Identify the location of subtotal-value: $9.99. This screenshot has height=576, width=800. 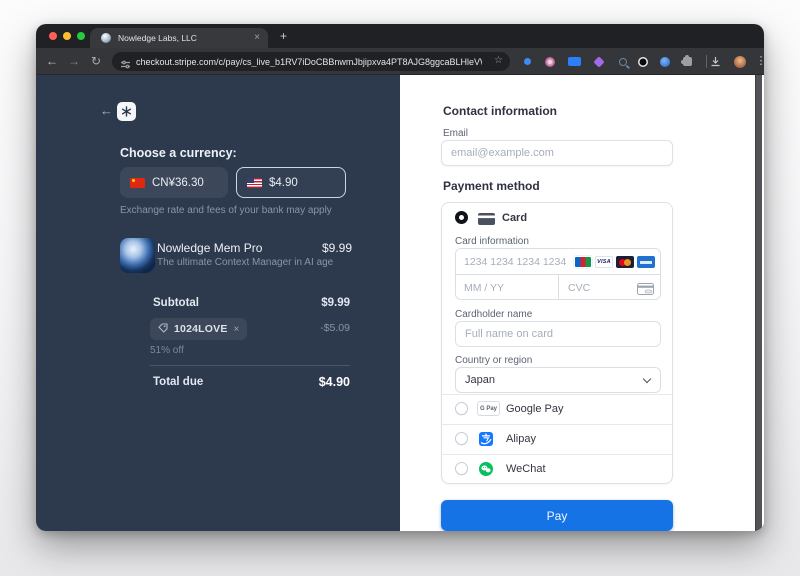
(335, 303).